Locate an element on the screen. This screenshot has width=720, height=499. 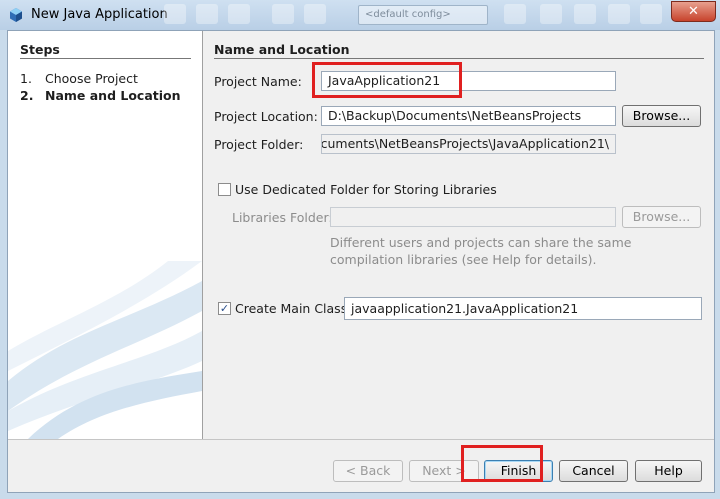
cancel-button: Cancel is located at coordinates (593, 471).